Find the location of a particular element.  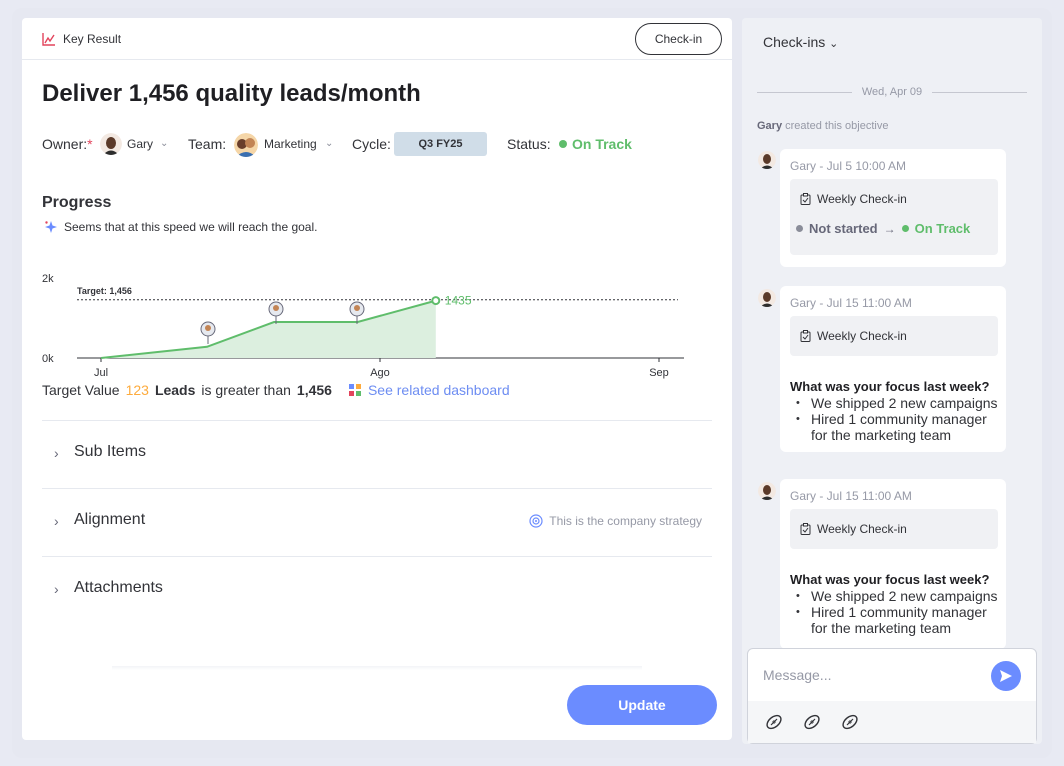

status-value: On Track is located at coordinates (602, 144).